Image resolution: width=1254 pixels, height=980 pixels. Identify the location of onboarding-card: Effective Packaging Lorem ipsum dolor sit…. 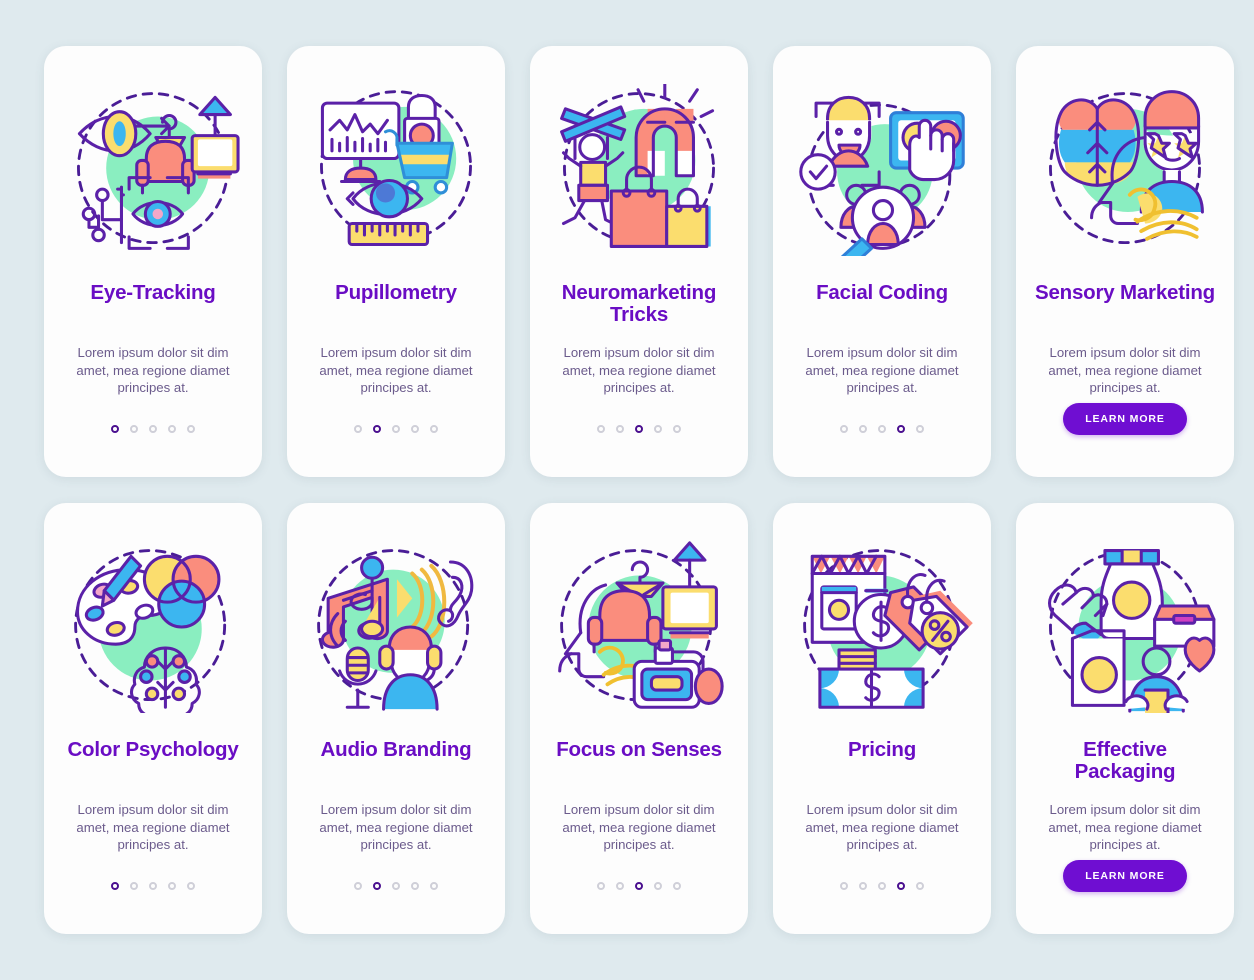
(1125, 718).